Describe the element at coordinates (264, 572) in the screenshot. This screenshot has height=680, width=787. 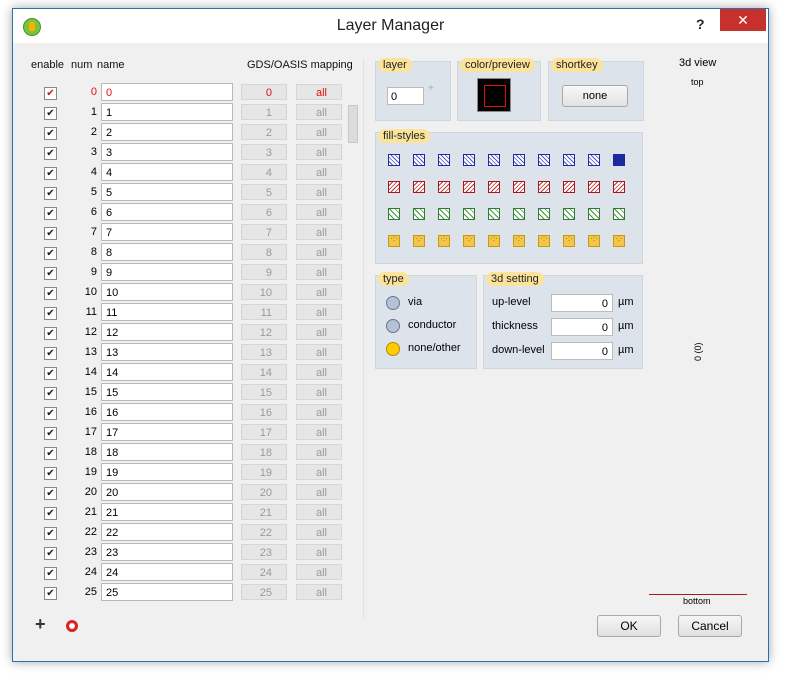
I see `gds-mapping-field: 24` at that location.